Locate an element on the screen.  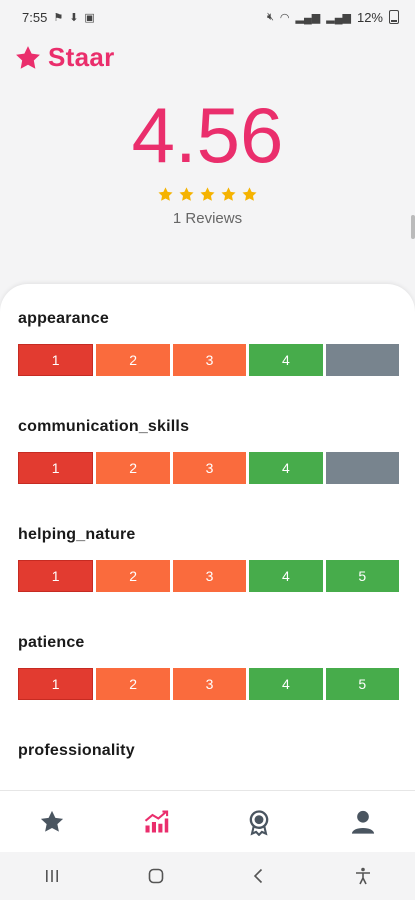
home-button is located at coordinates (156, 876).